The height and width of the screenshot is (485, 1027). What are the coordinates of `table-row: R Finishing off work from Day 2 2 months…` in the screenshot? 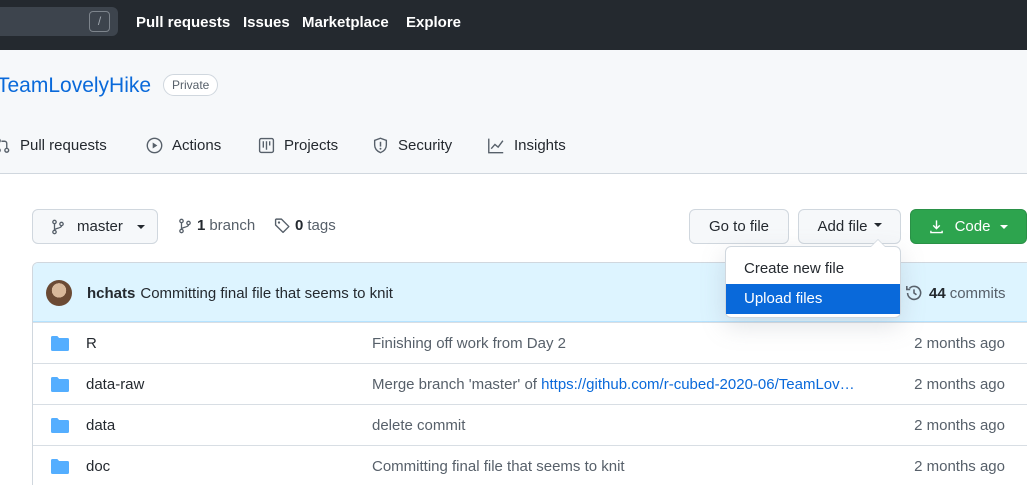 It's located at (530, 342).